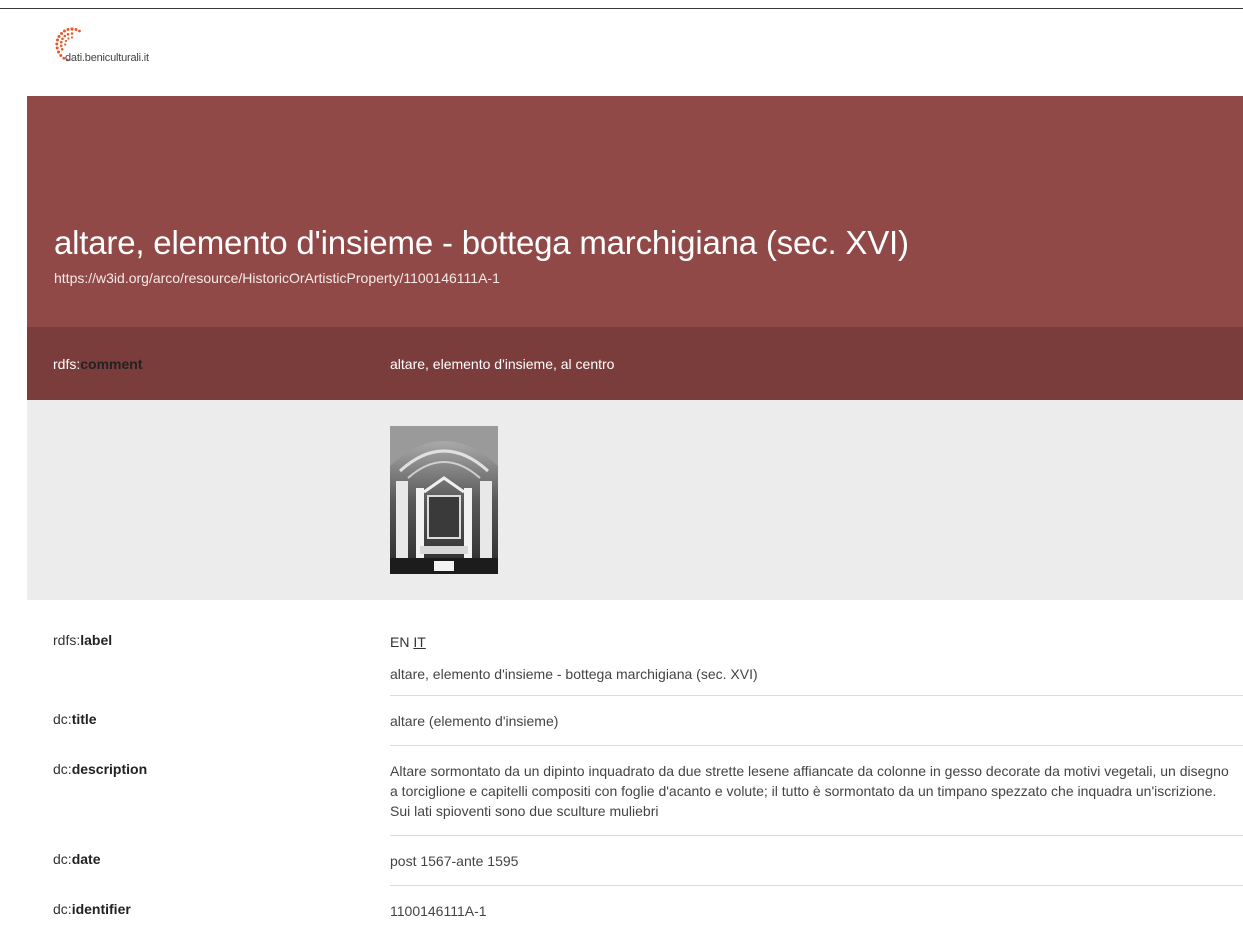 This screenshot has width=1243, height=927. I want to click on predicate-title: dc:title, so click(75, 719).